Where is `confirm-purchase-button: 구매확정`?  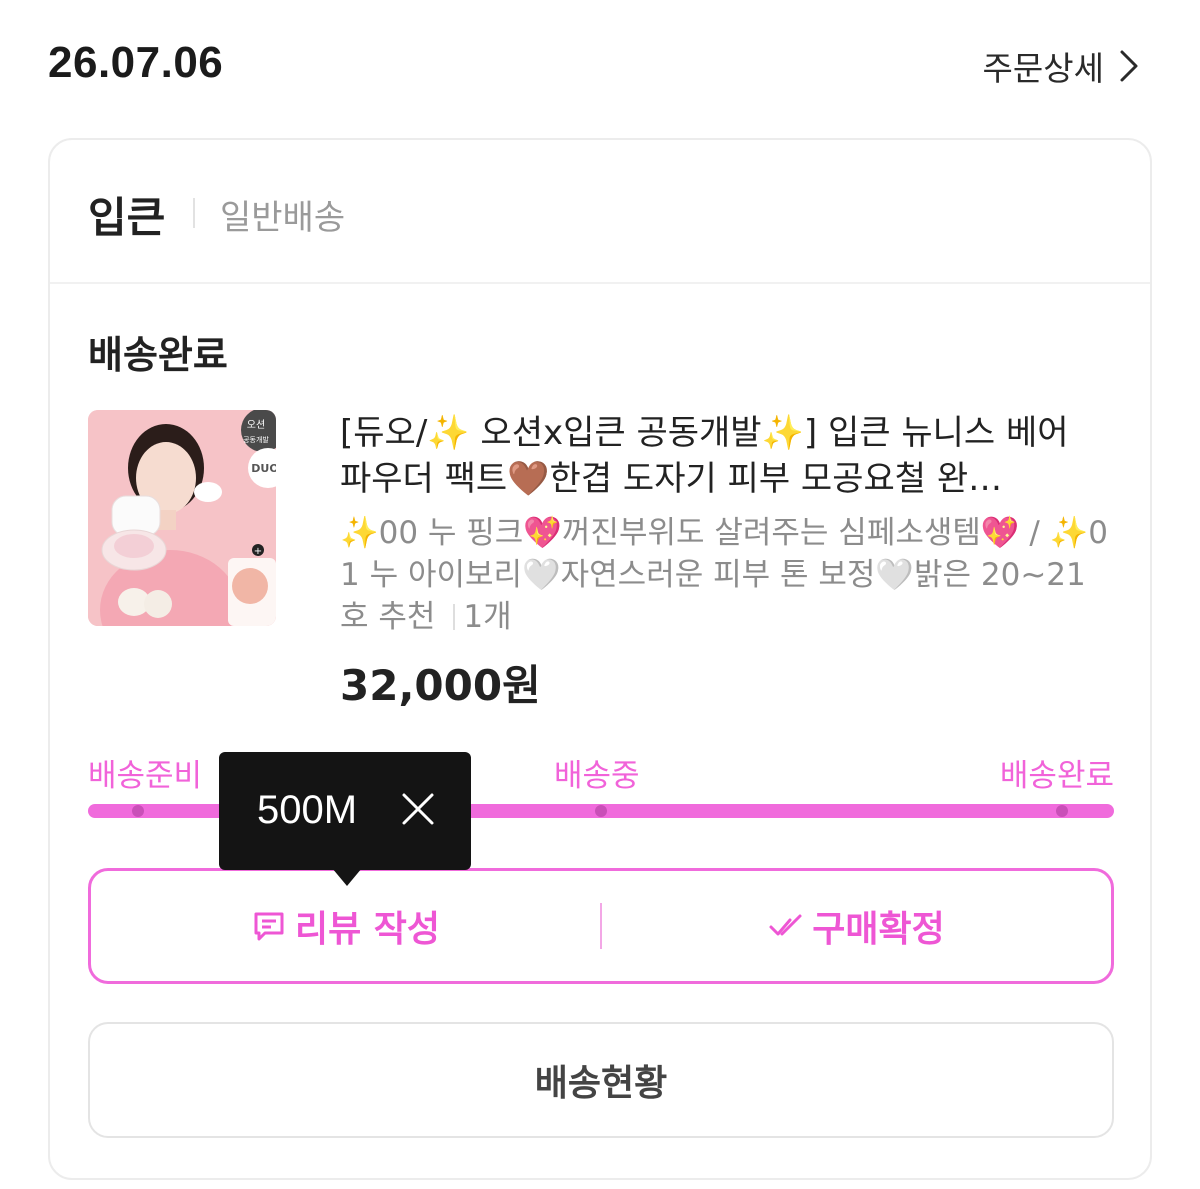 confirm-purchase-button: 구매확정 is located at coordinates (856, 926).